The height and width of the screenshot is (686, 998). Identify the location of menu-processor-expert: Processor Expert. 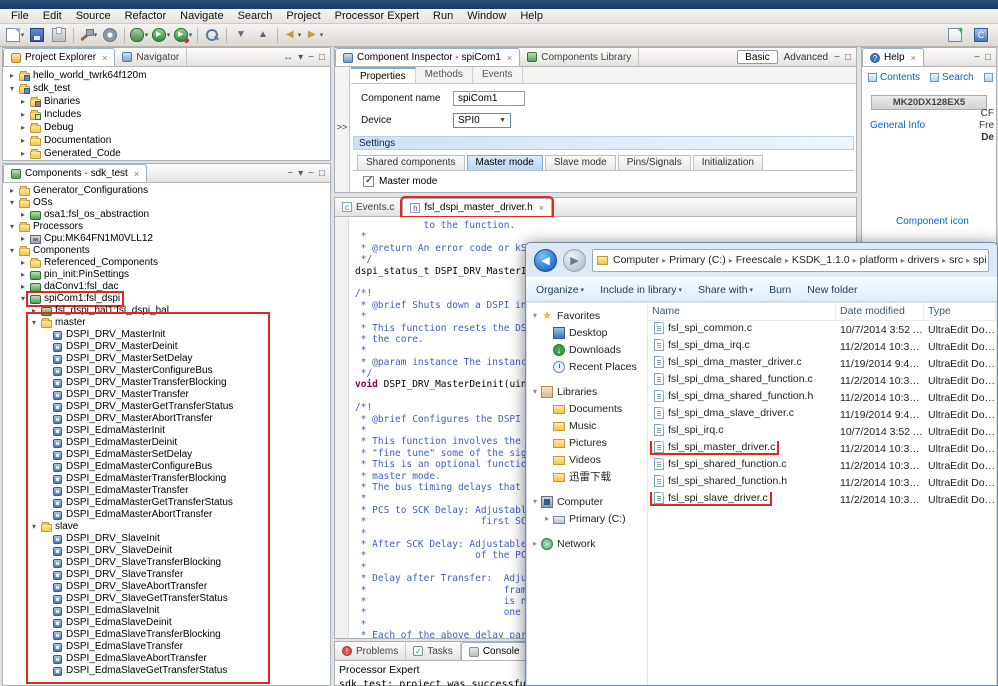
(377, 16).